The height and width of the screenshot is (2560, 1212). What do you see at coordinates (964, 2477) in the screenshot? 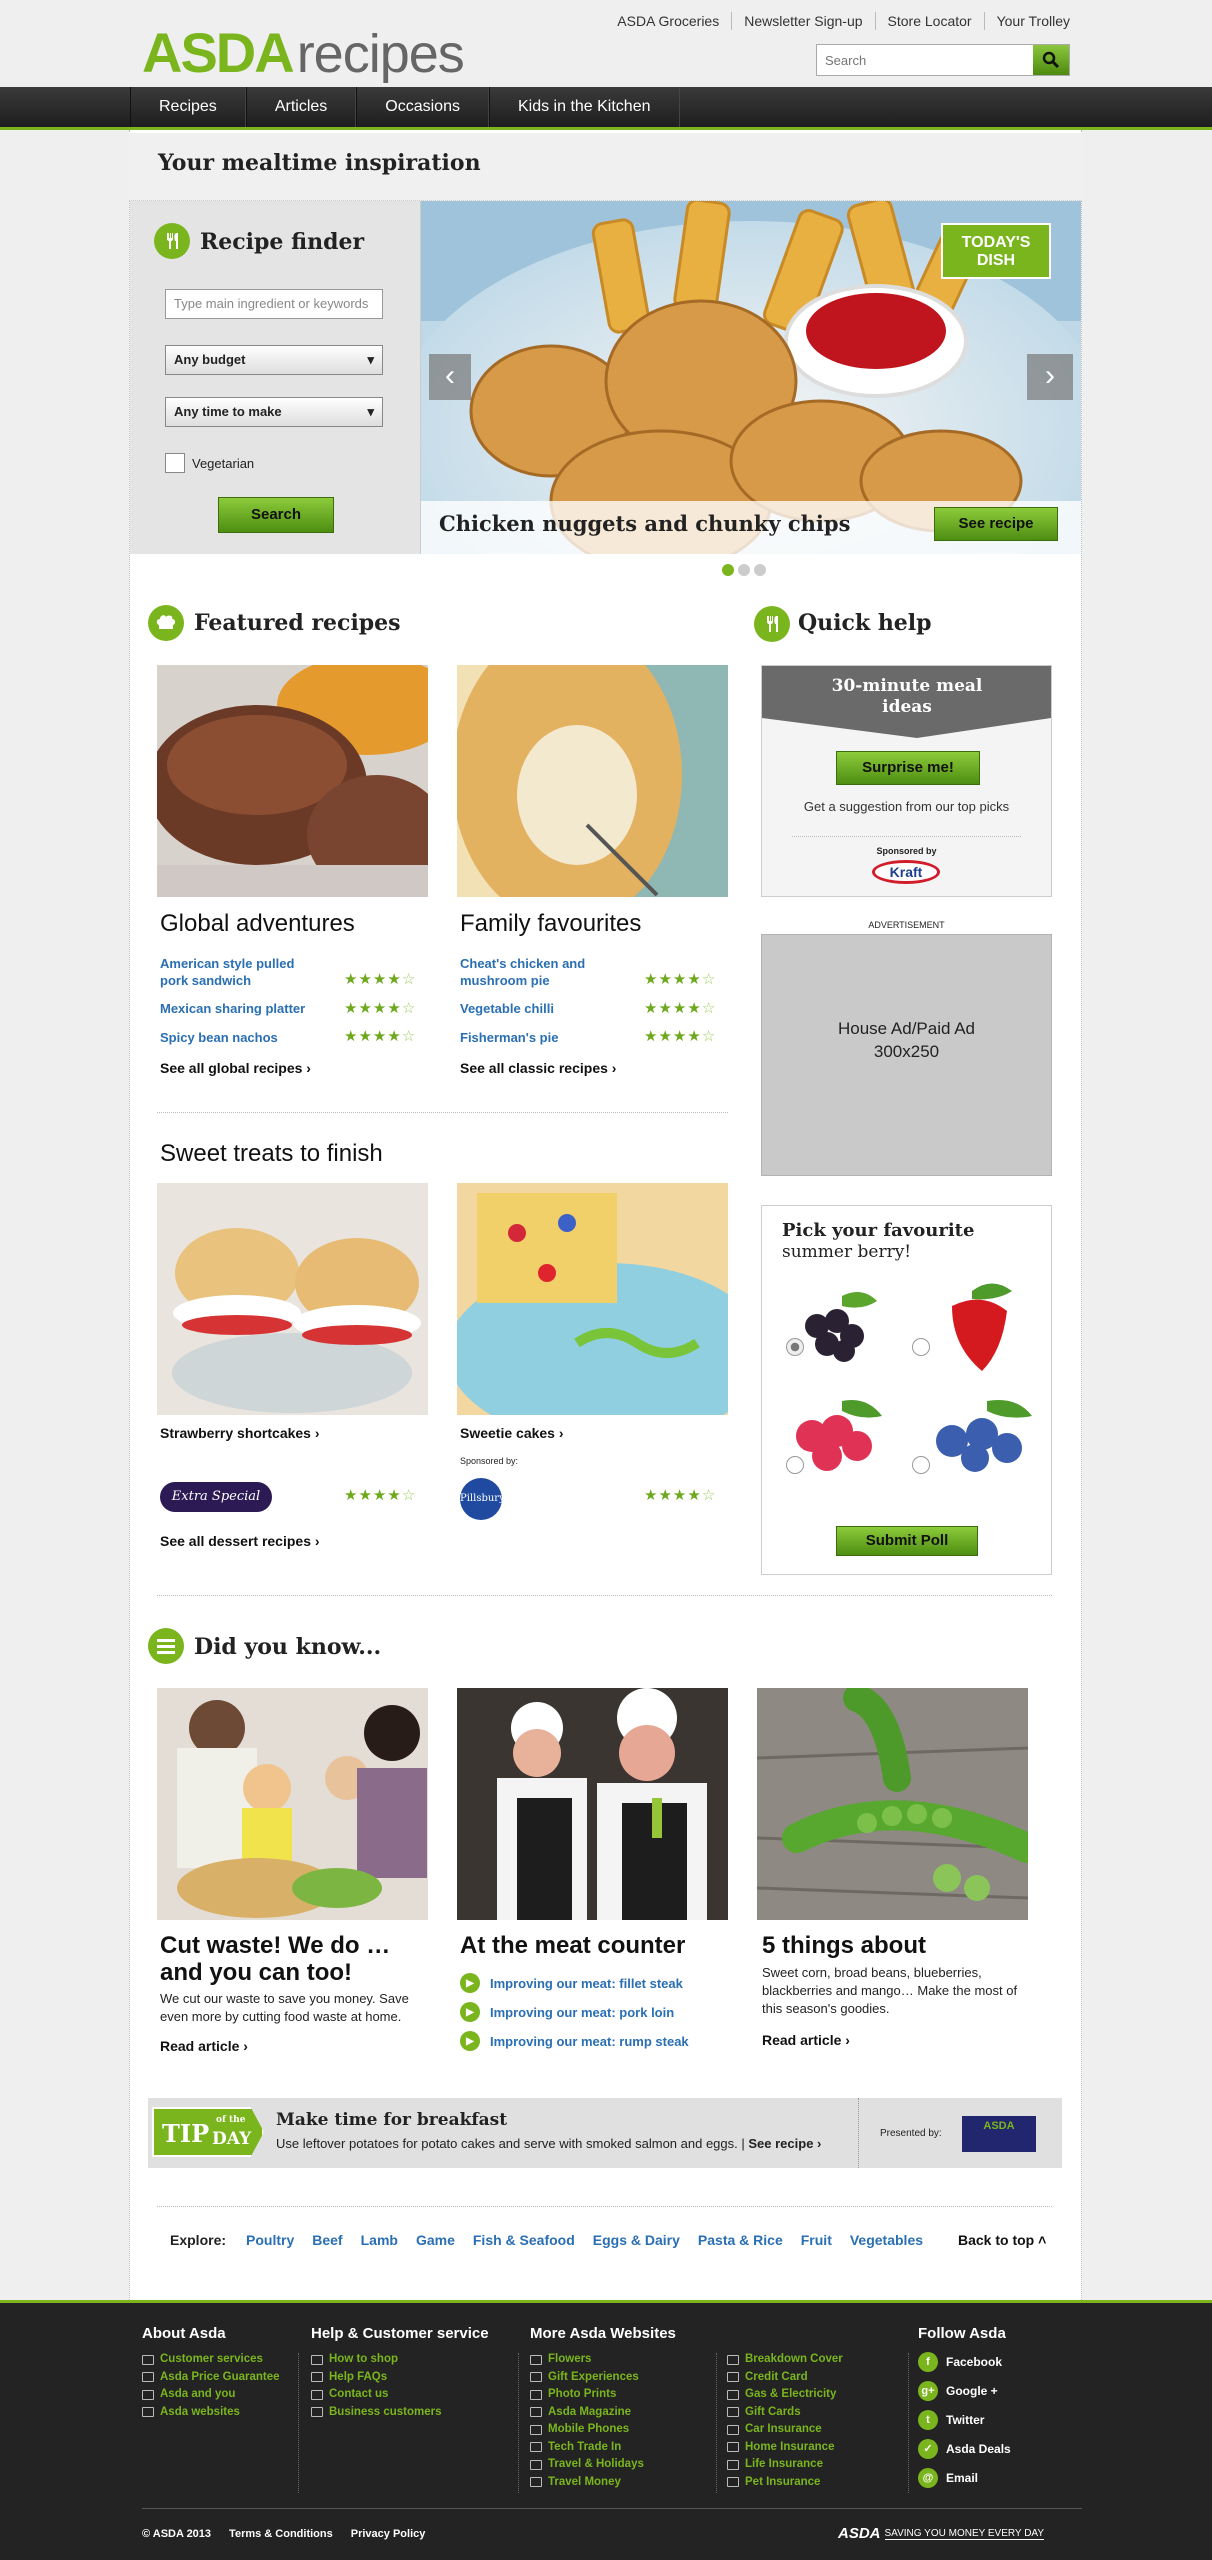
I see `email-link: @ Email` at bounding box center [964, 2477].